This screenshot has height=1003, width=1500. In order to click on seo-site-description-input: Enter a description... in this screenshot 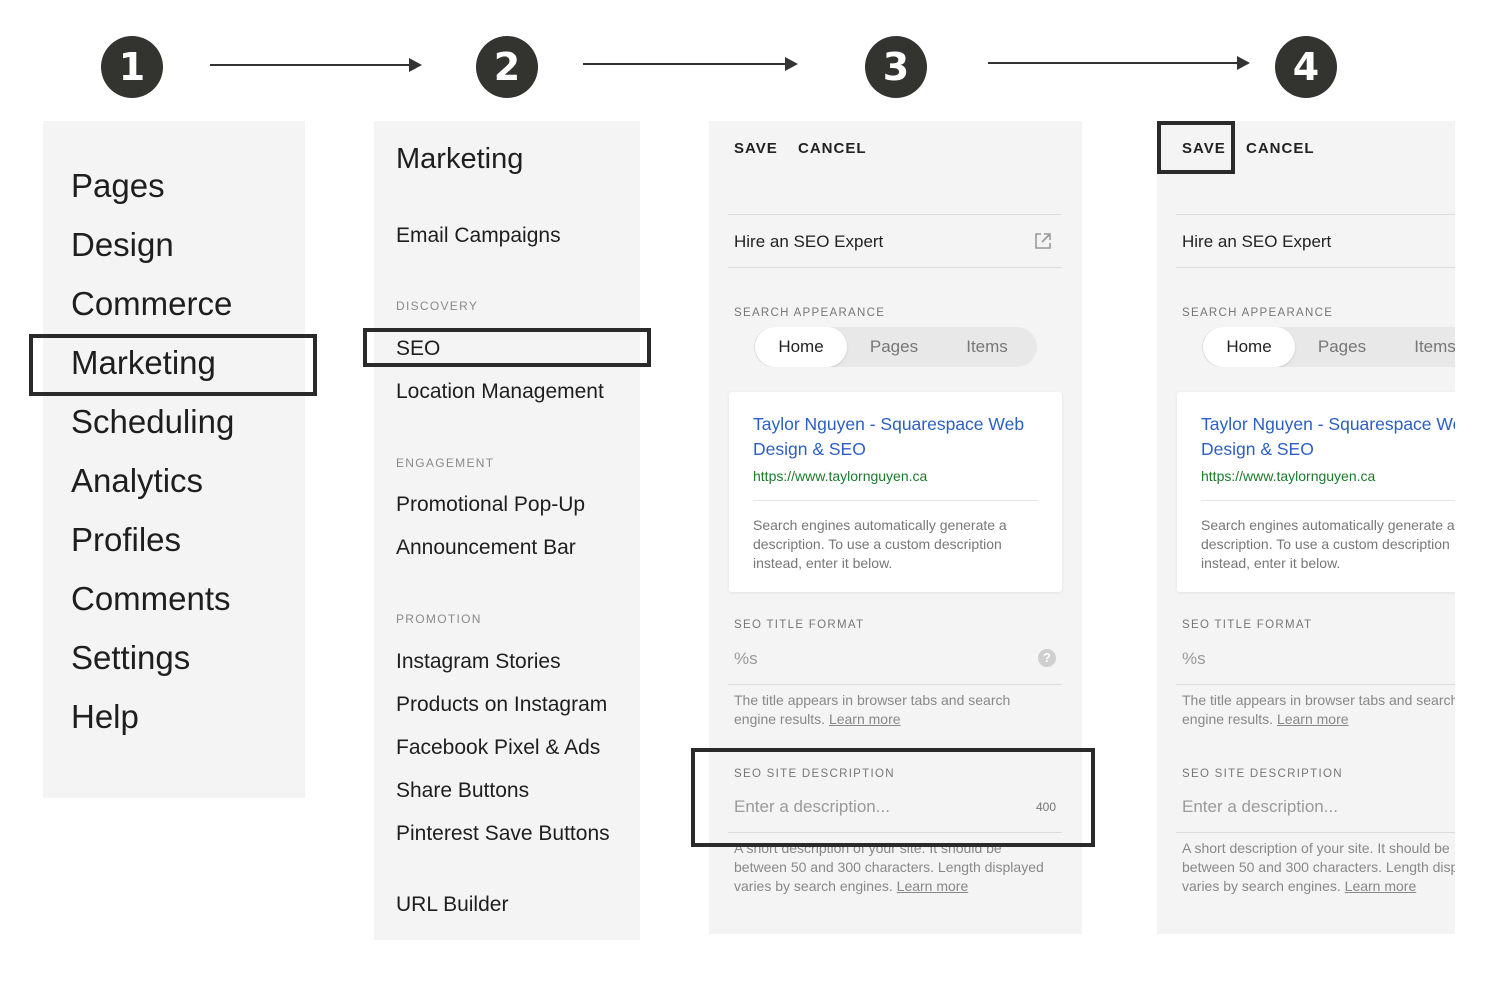, I will do `click(1260, 807)`.